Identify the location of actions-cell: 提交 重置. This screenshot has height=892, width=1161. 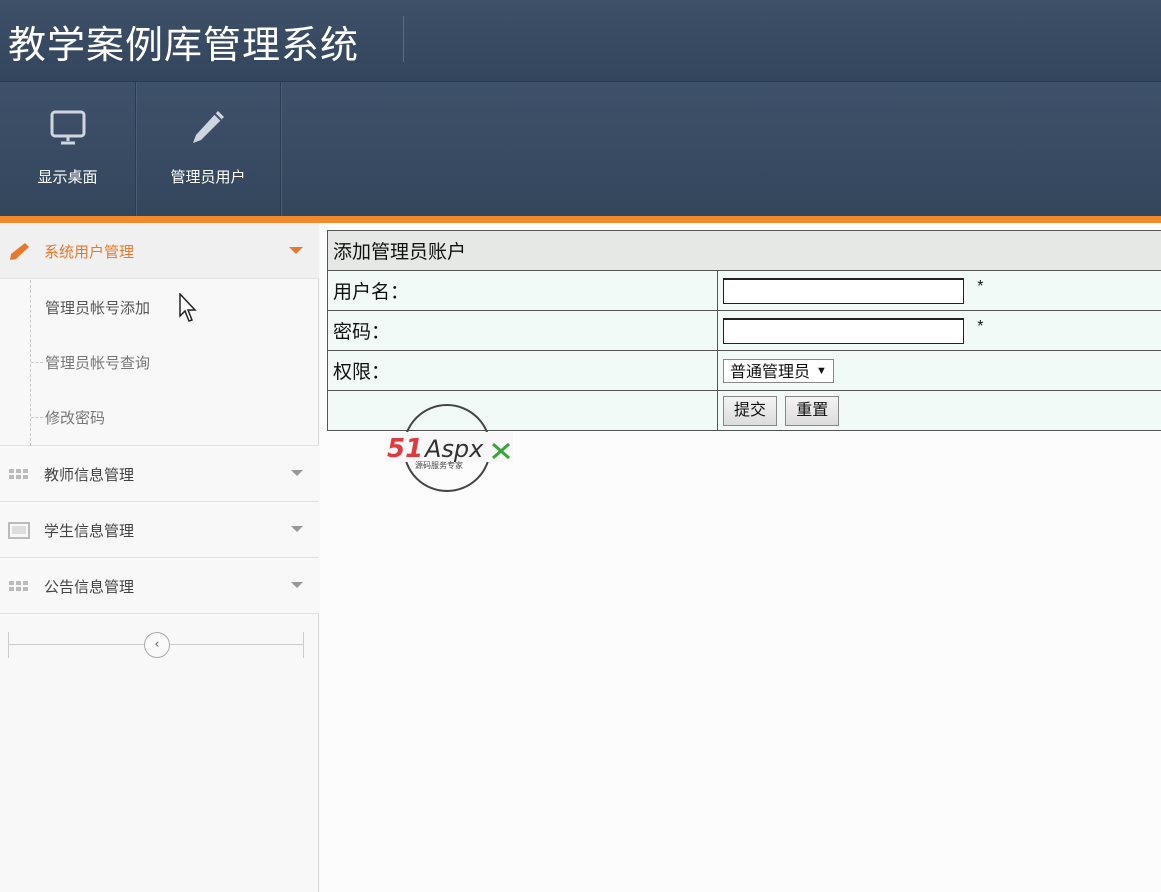
(939, 410).